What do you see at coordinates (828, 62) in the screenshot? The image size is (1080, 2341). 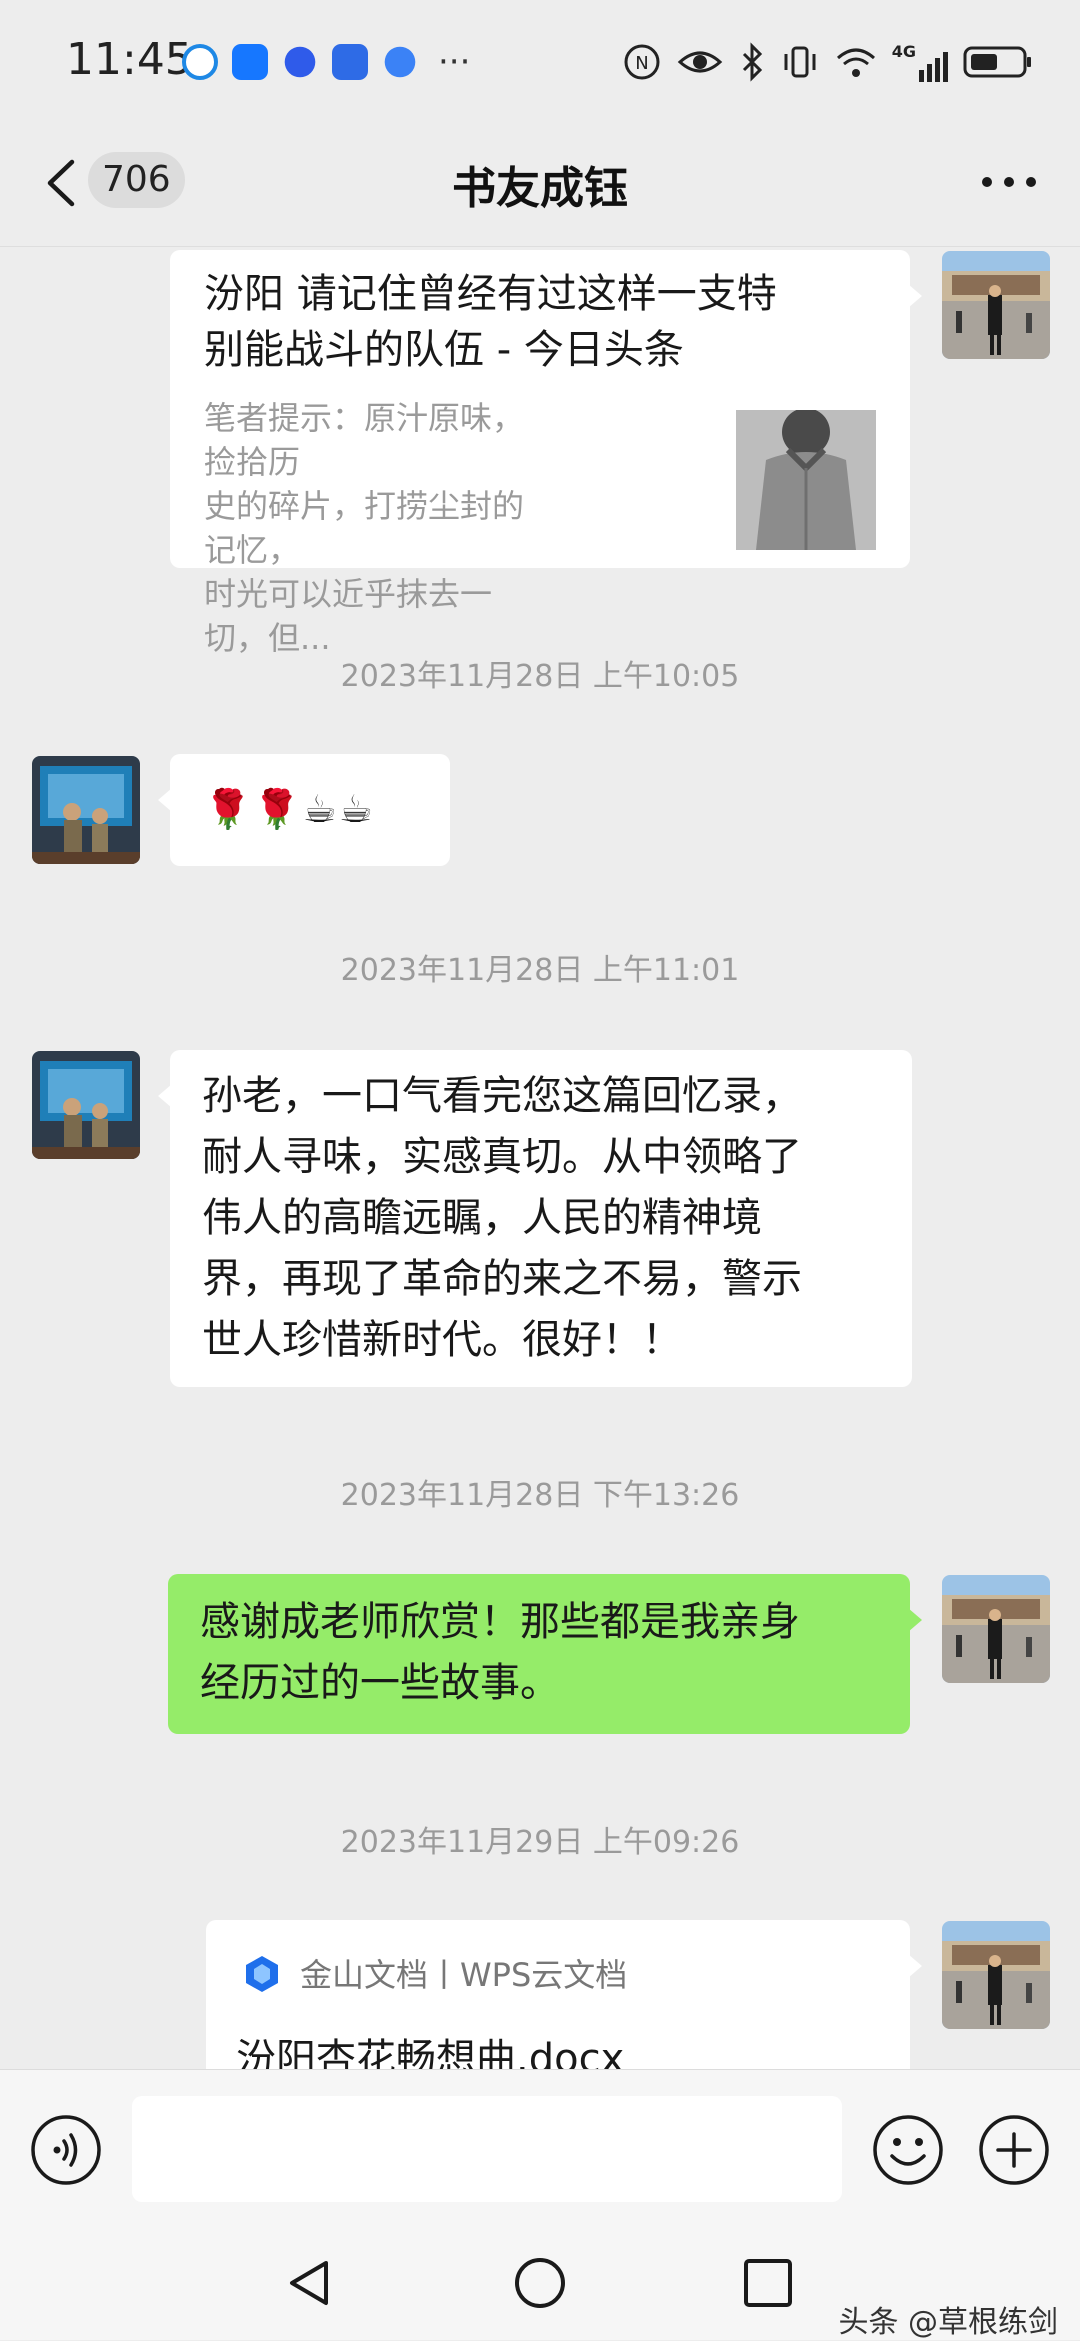 I see `system-icons: N 4G` at bounding box center [828, 62].